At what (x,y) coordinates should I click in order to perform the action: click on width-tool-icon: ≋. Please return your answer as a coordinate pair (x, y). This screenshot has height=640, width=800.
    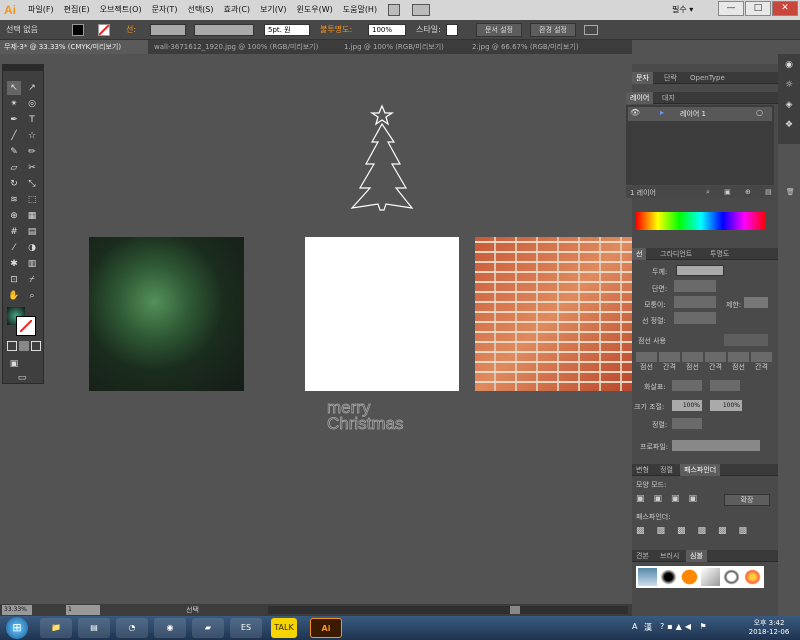
    Looking at the image, I should click on (14, 200).